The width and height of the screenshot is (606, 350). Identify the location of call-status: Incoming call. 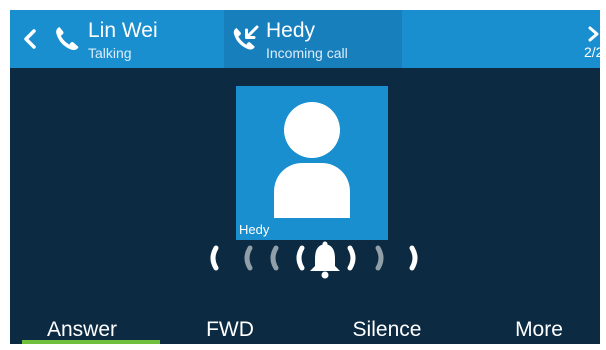
(307, 53).